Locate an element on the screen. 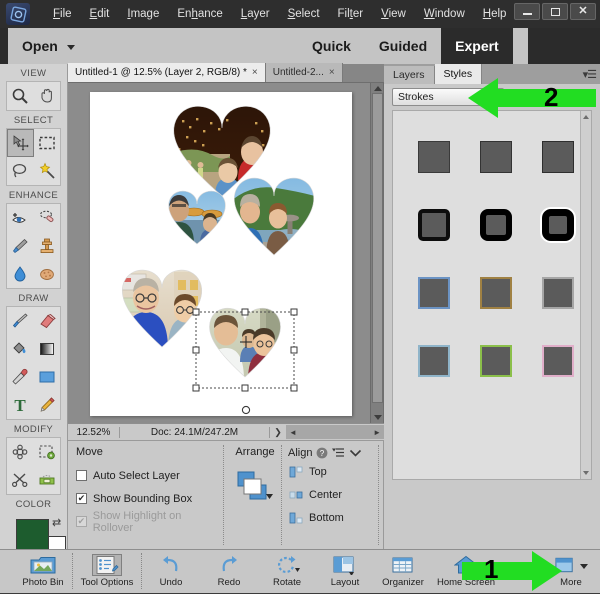  close-button: ✕ is located at coordinates (583, 11).